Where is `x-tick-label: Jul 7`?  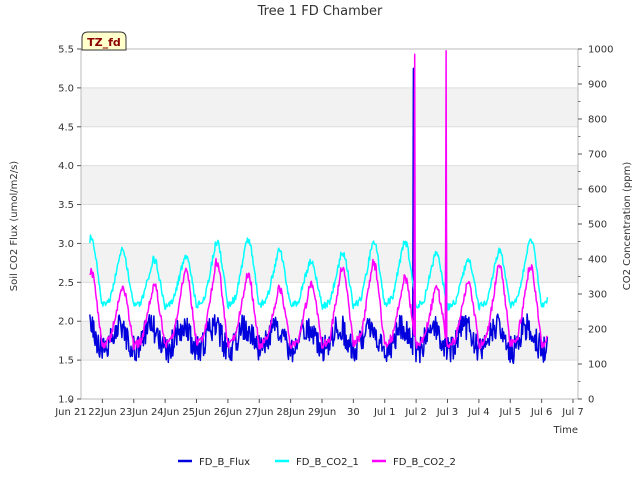 x-tick-label: Jul 7 is located at coordinates (572, 412).